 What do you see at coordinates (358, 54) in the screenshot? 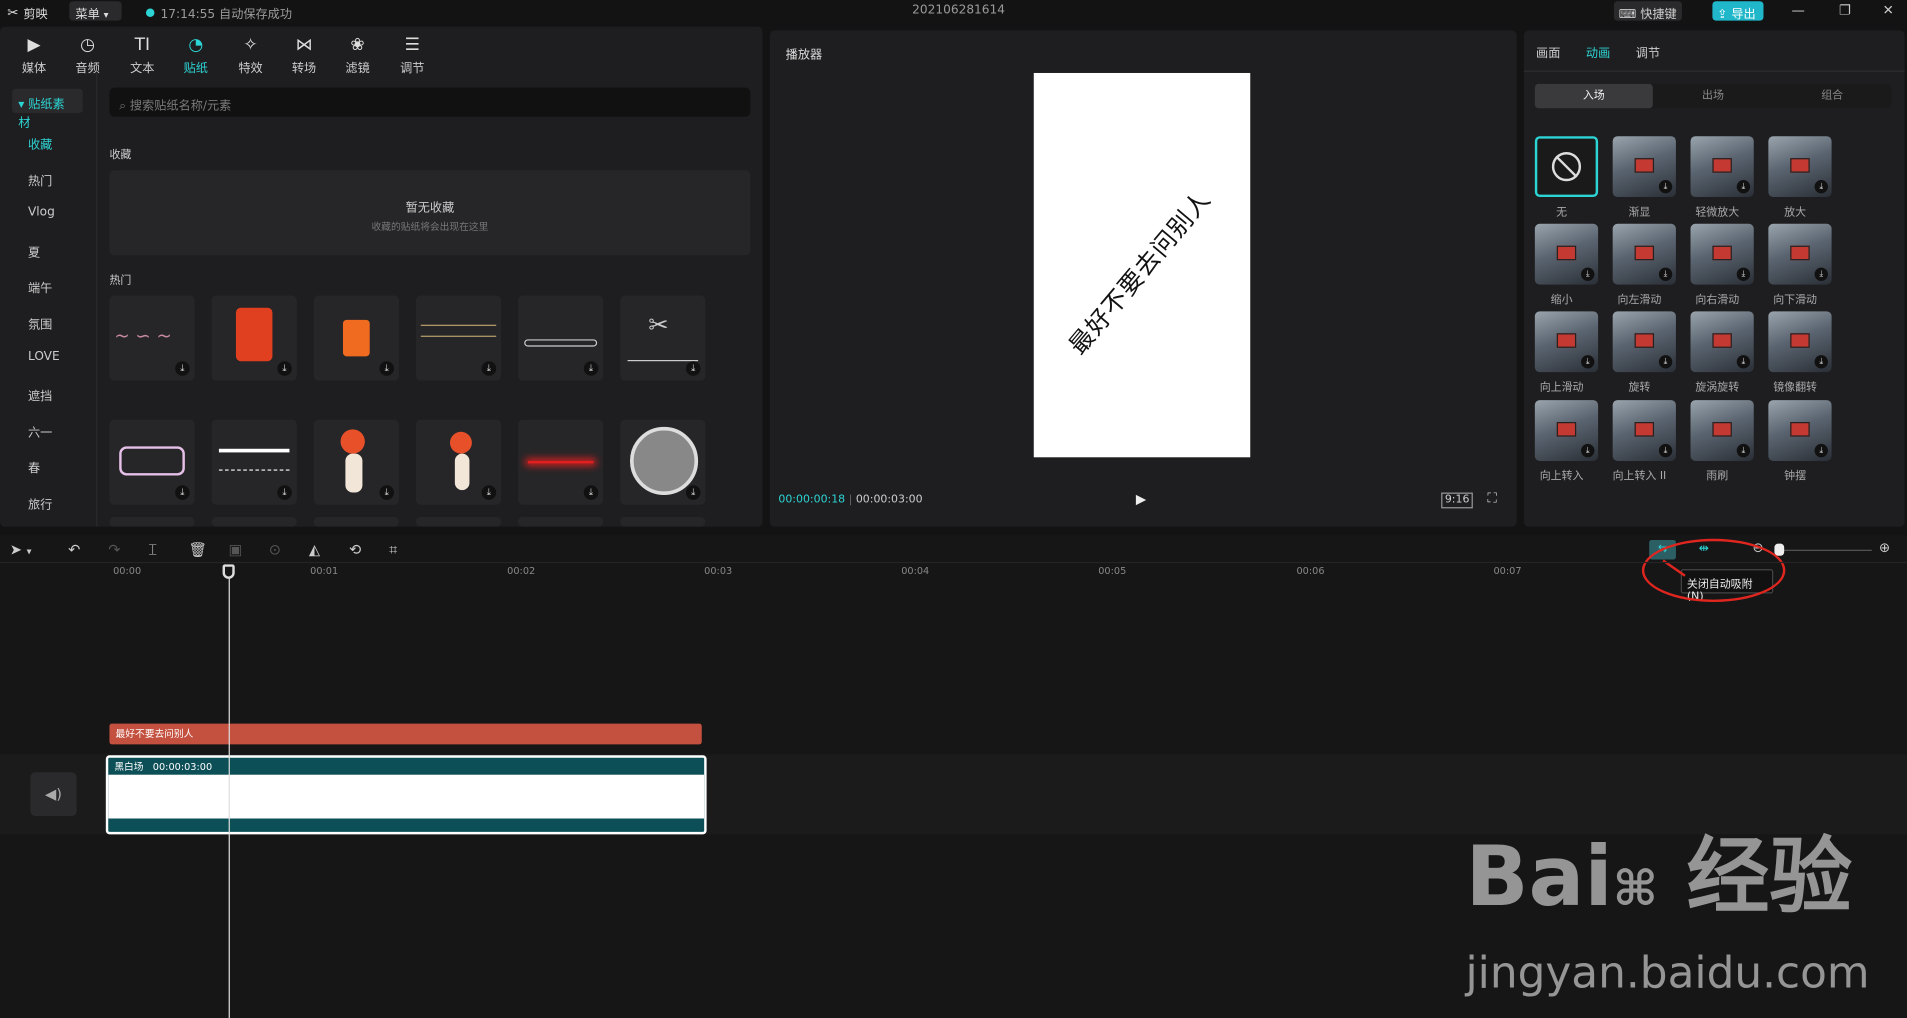
I see `tab-filter: ❀ 滤镜` at bounding box center [358, 54].